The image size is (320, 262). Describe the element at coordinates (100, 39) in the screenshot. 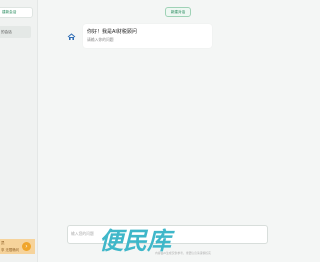

I see `greeting-subtitle: 请输入你的问题` at that location.